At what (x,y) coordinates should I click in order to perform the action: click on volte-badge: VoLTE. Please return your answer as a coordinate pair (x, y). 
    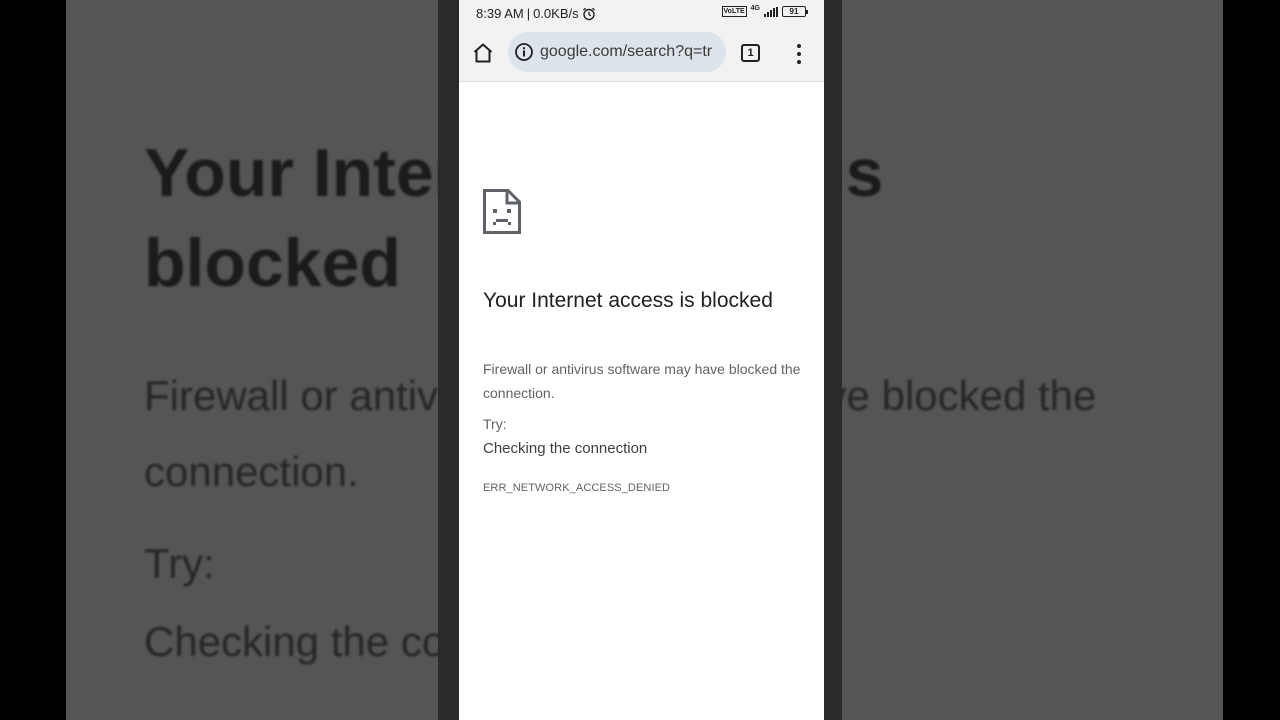
    Looking at the image, I should click on (734, 11).